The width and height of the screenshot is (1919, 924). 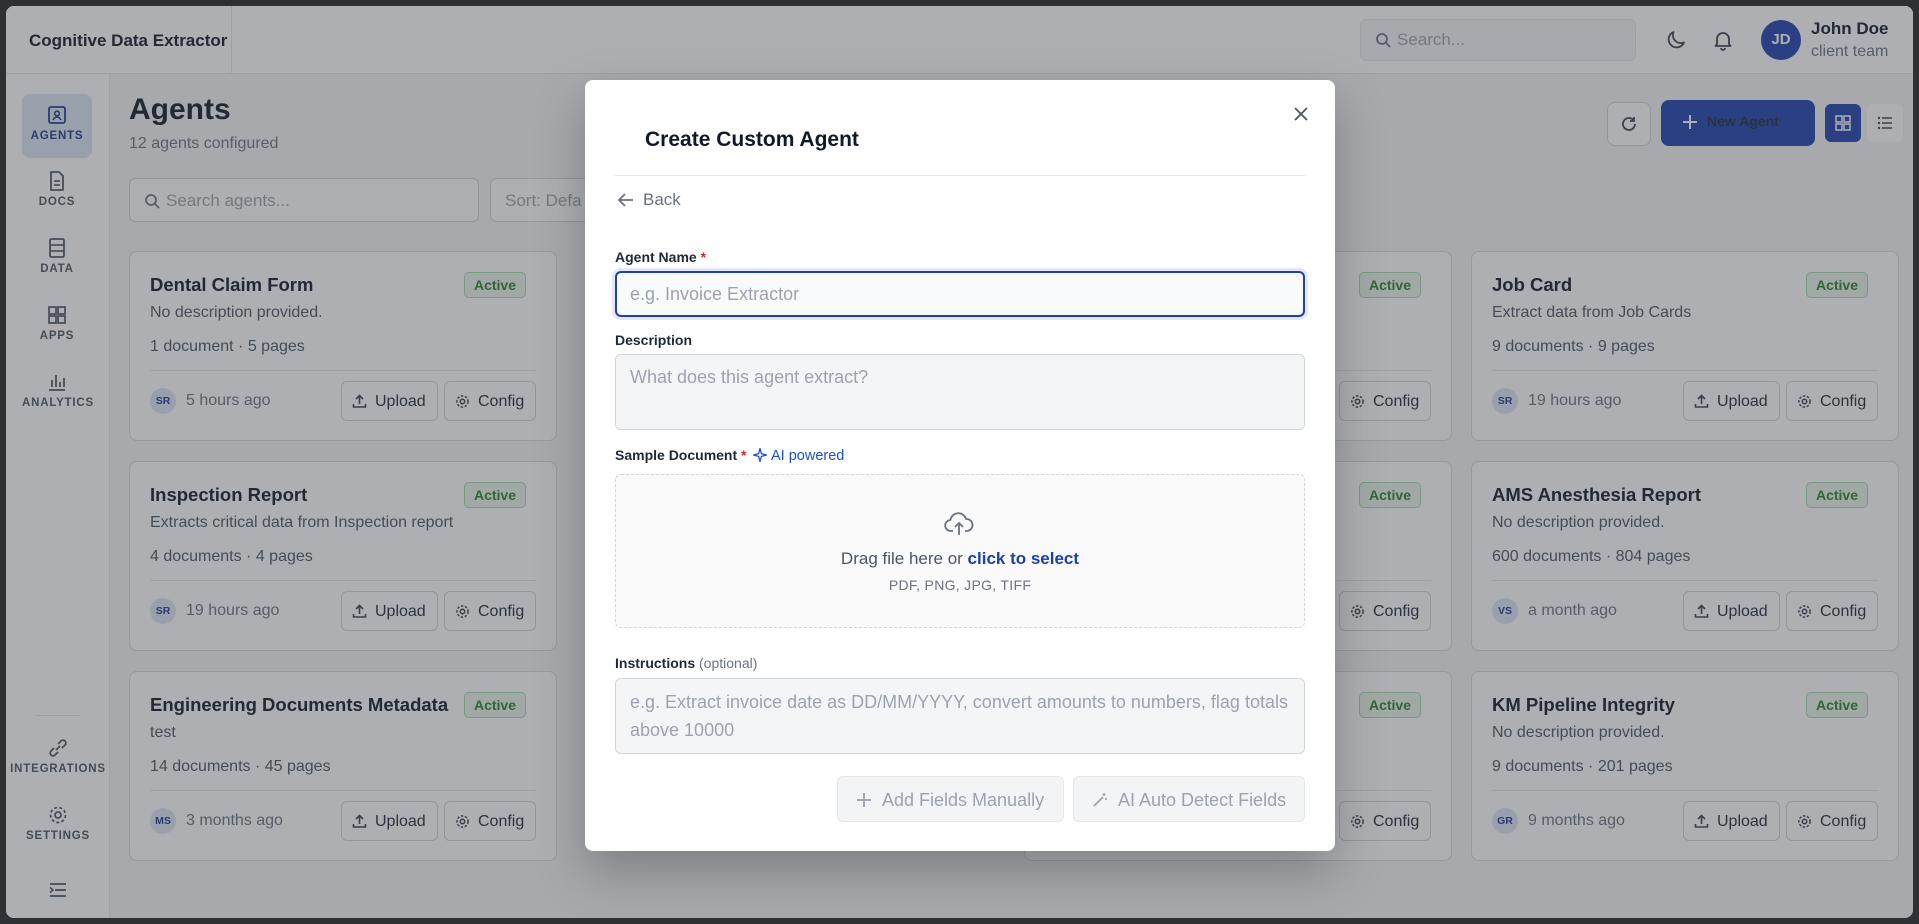 I want to click on instructions-input, so click(x=960, y=716).